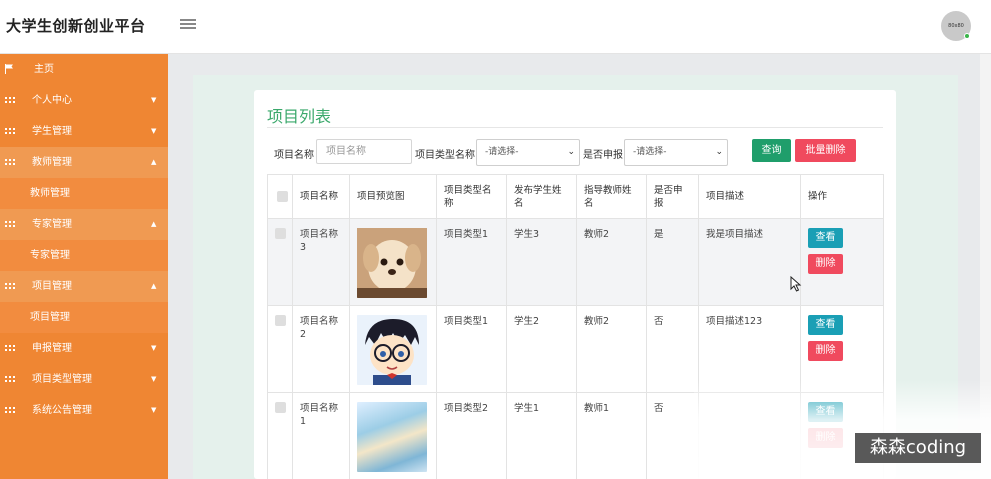 This screenshot has width=991, height=479. Describe the element at coordinates (471, 435) in the screenshot. I see `cell-project-type: 项目类型2` at that location.